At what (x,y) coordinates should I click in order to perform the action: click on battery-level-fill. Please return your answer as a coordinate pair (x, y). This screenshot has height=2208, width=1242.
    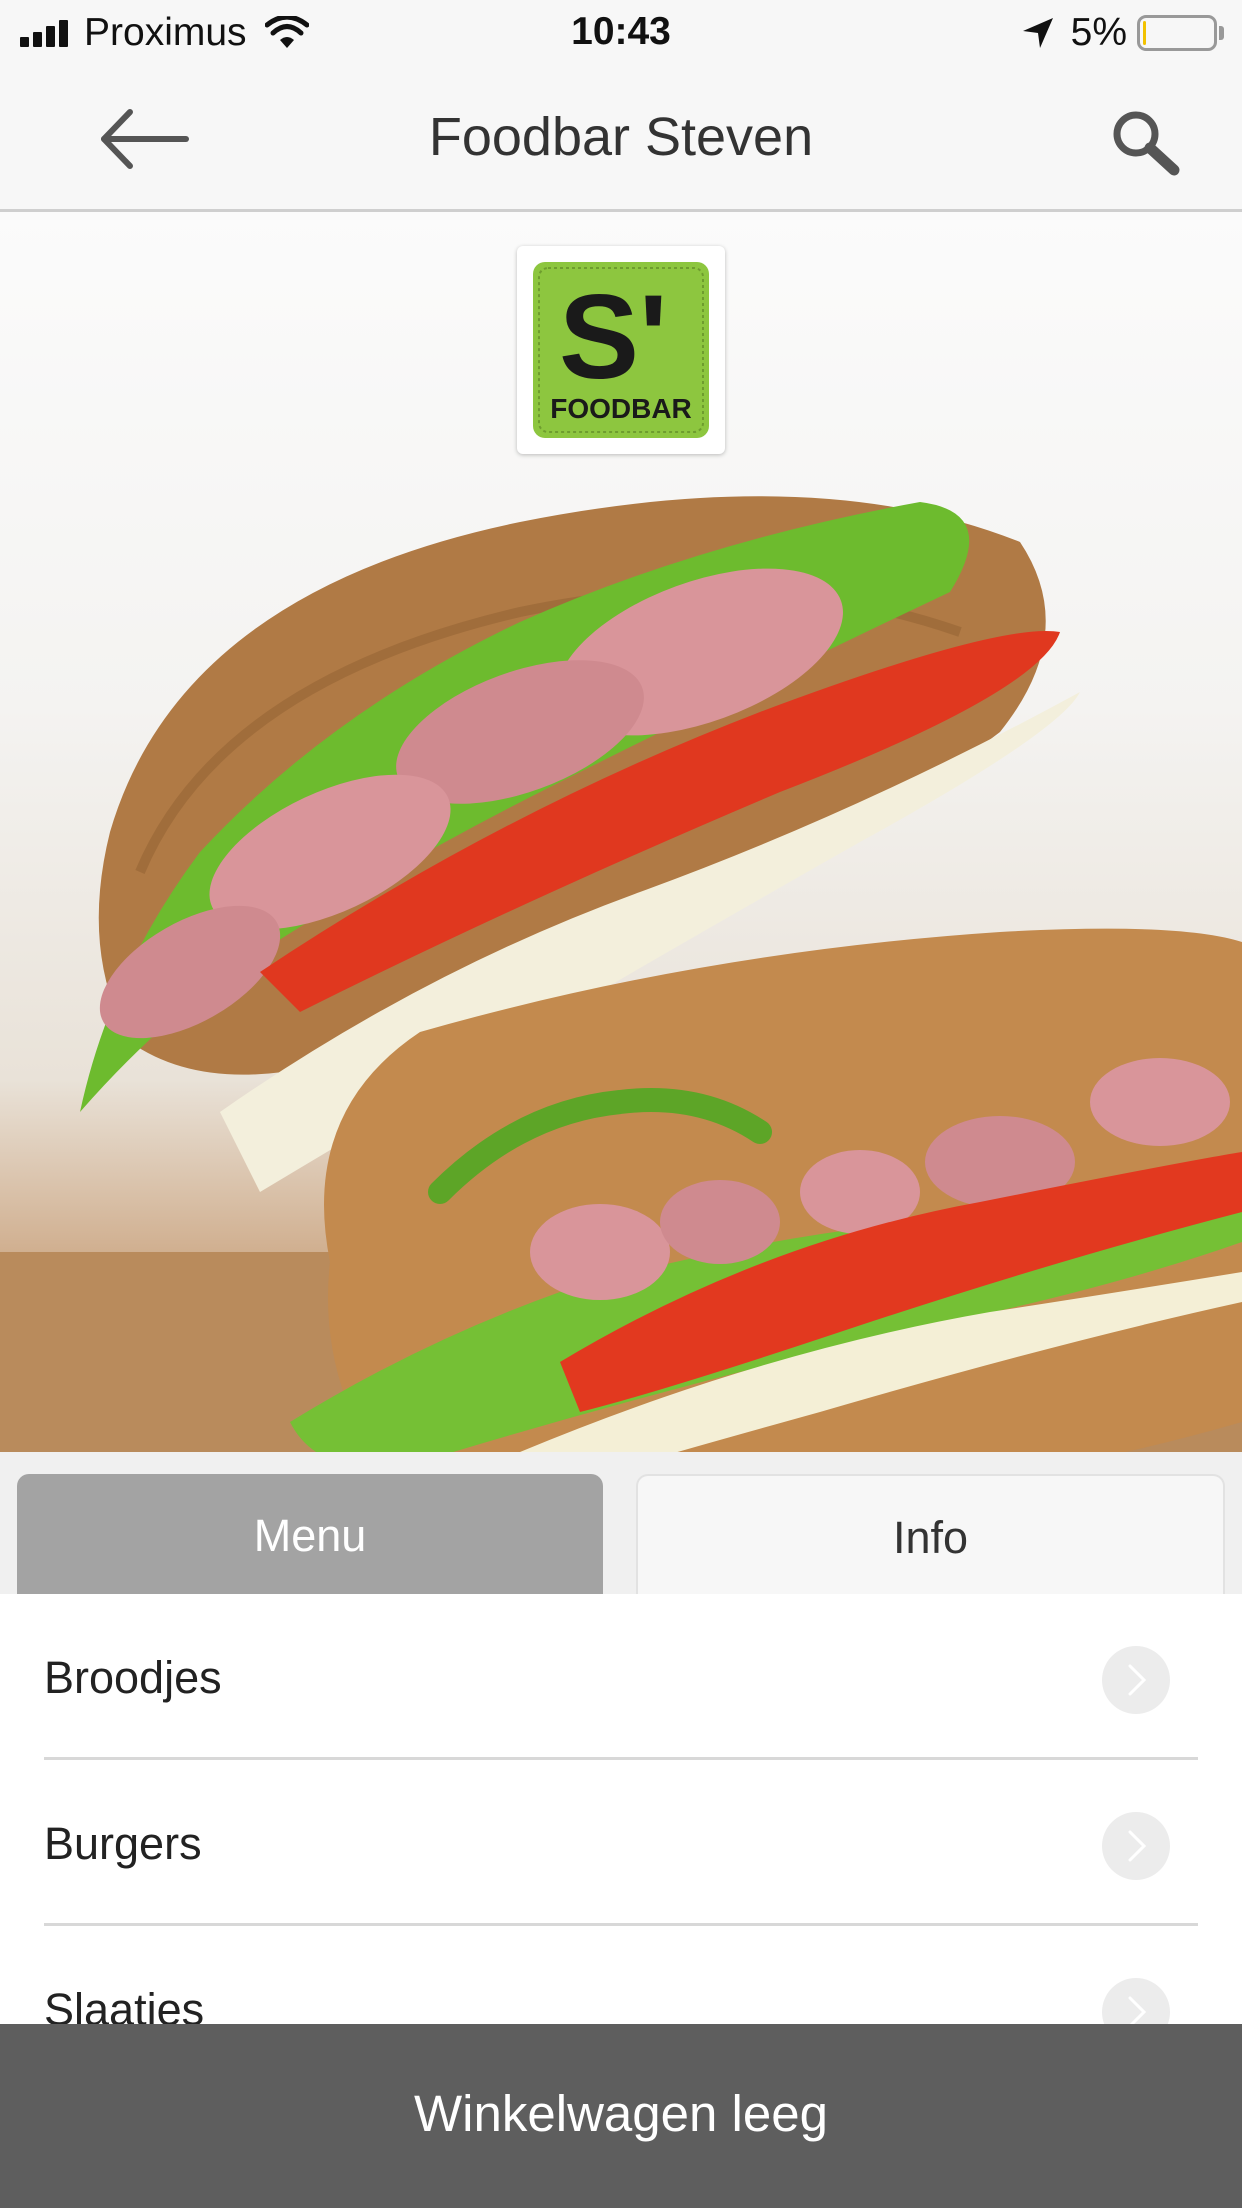
    Looking at the image, I should click on (1144, 33).